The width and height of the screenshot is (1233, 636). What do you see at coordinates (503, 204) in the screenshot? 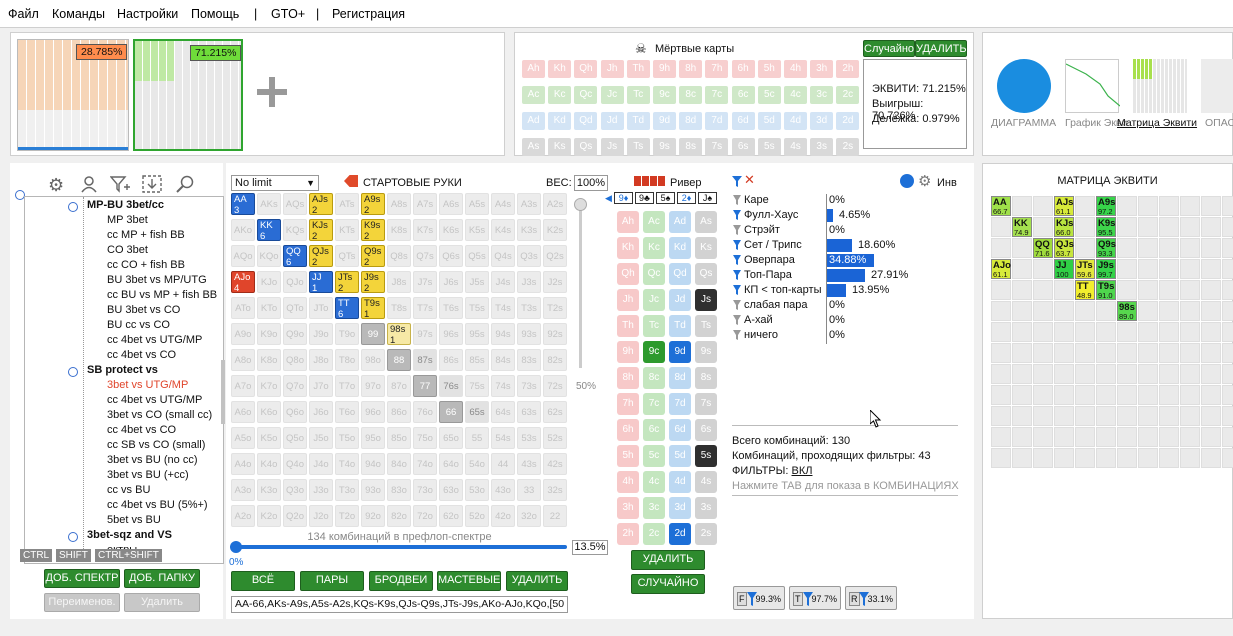
I see `hand-cell: A4s` at bounding box center [503, 204].